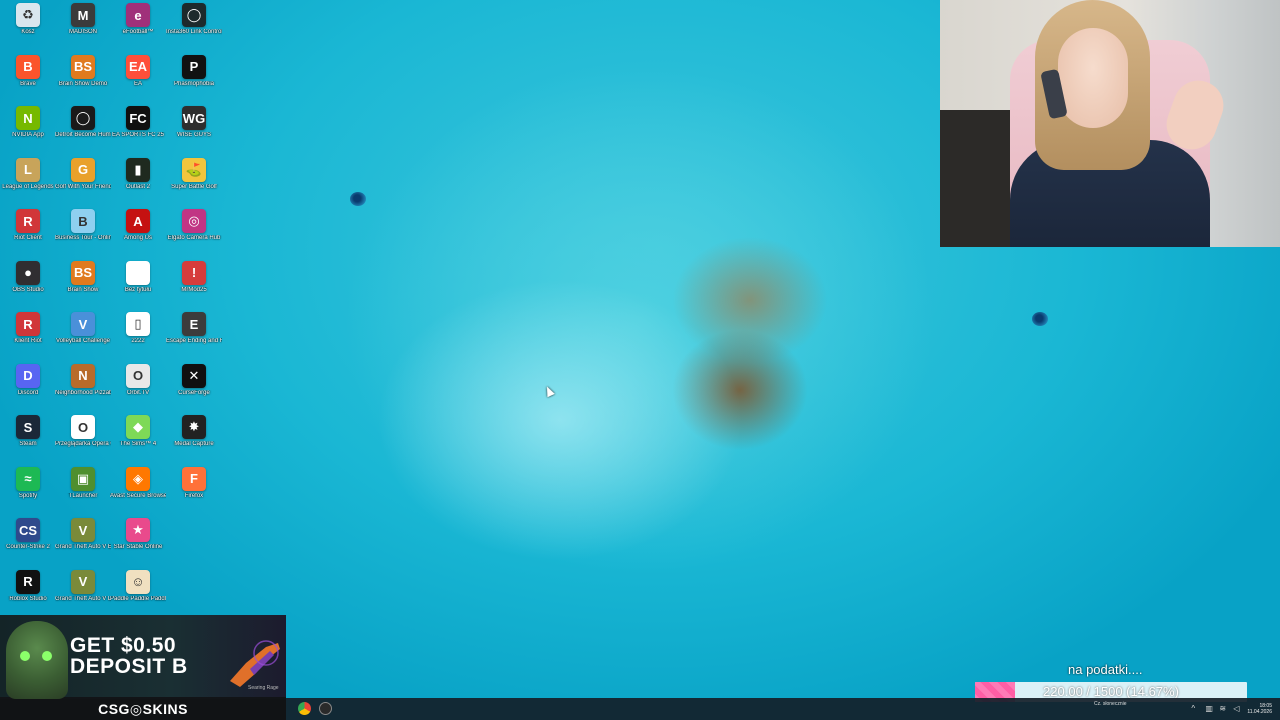 Image resolution: width=1280 pixels, height=720 pixels. I want to click on desktop-icon-label: Escape Ending and Recovery Episode, so click(194, 341).